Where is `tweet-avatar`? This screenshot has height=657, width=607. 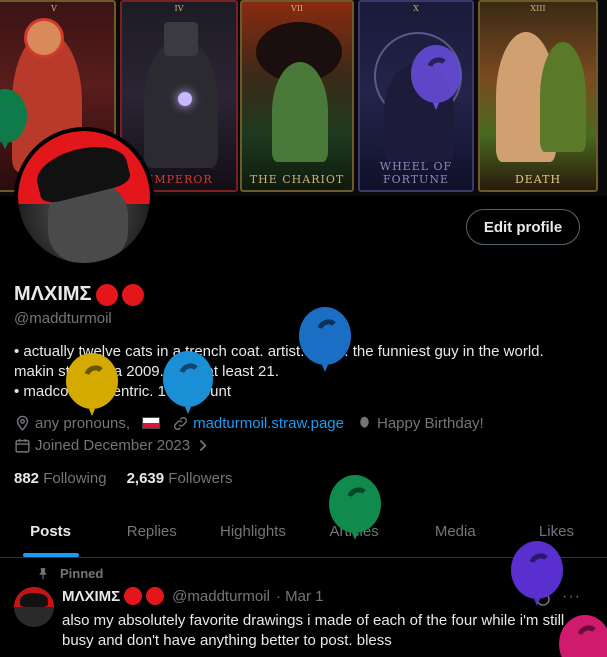 tweet-avatar is located at coordinates (34, 607).